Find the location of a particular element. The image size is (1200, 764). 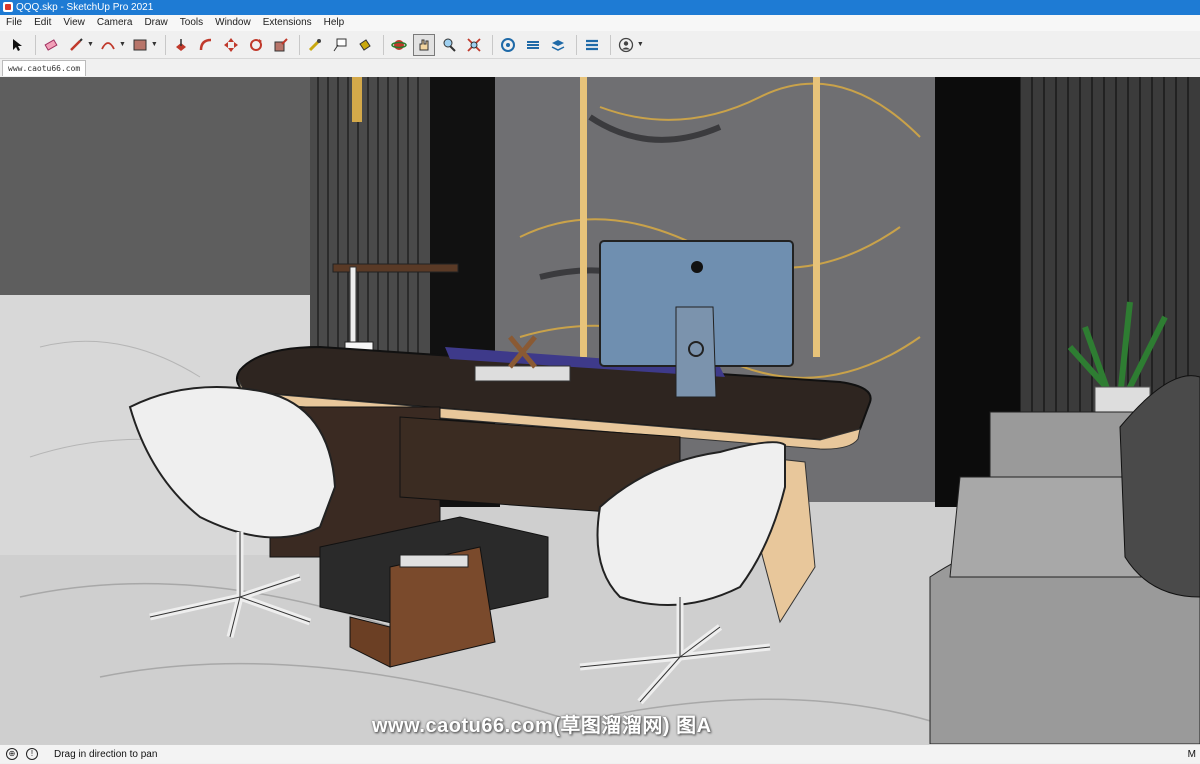

pencil-line-icon is located at coordinates (76, 45).